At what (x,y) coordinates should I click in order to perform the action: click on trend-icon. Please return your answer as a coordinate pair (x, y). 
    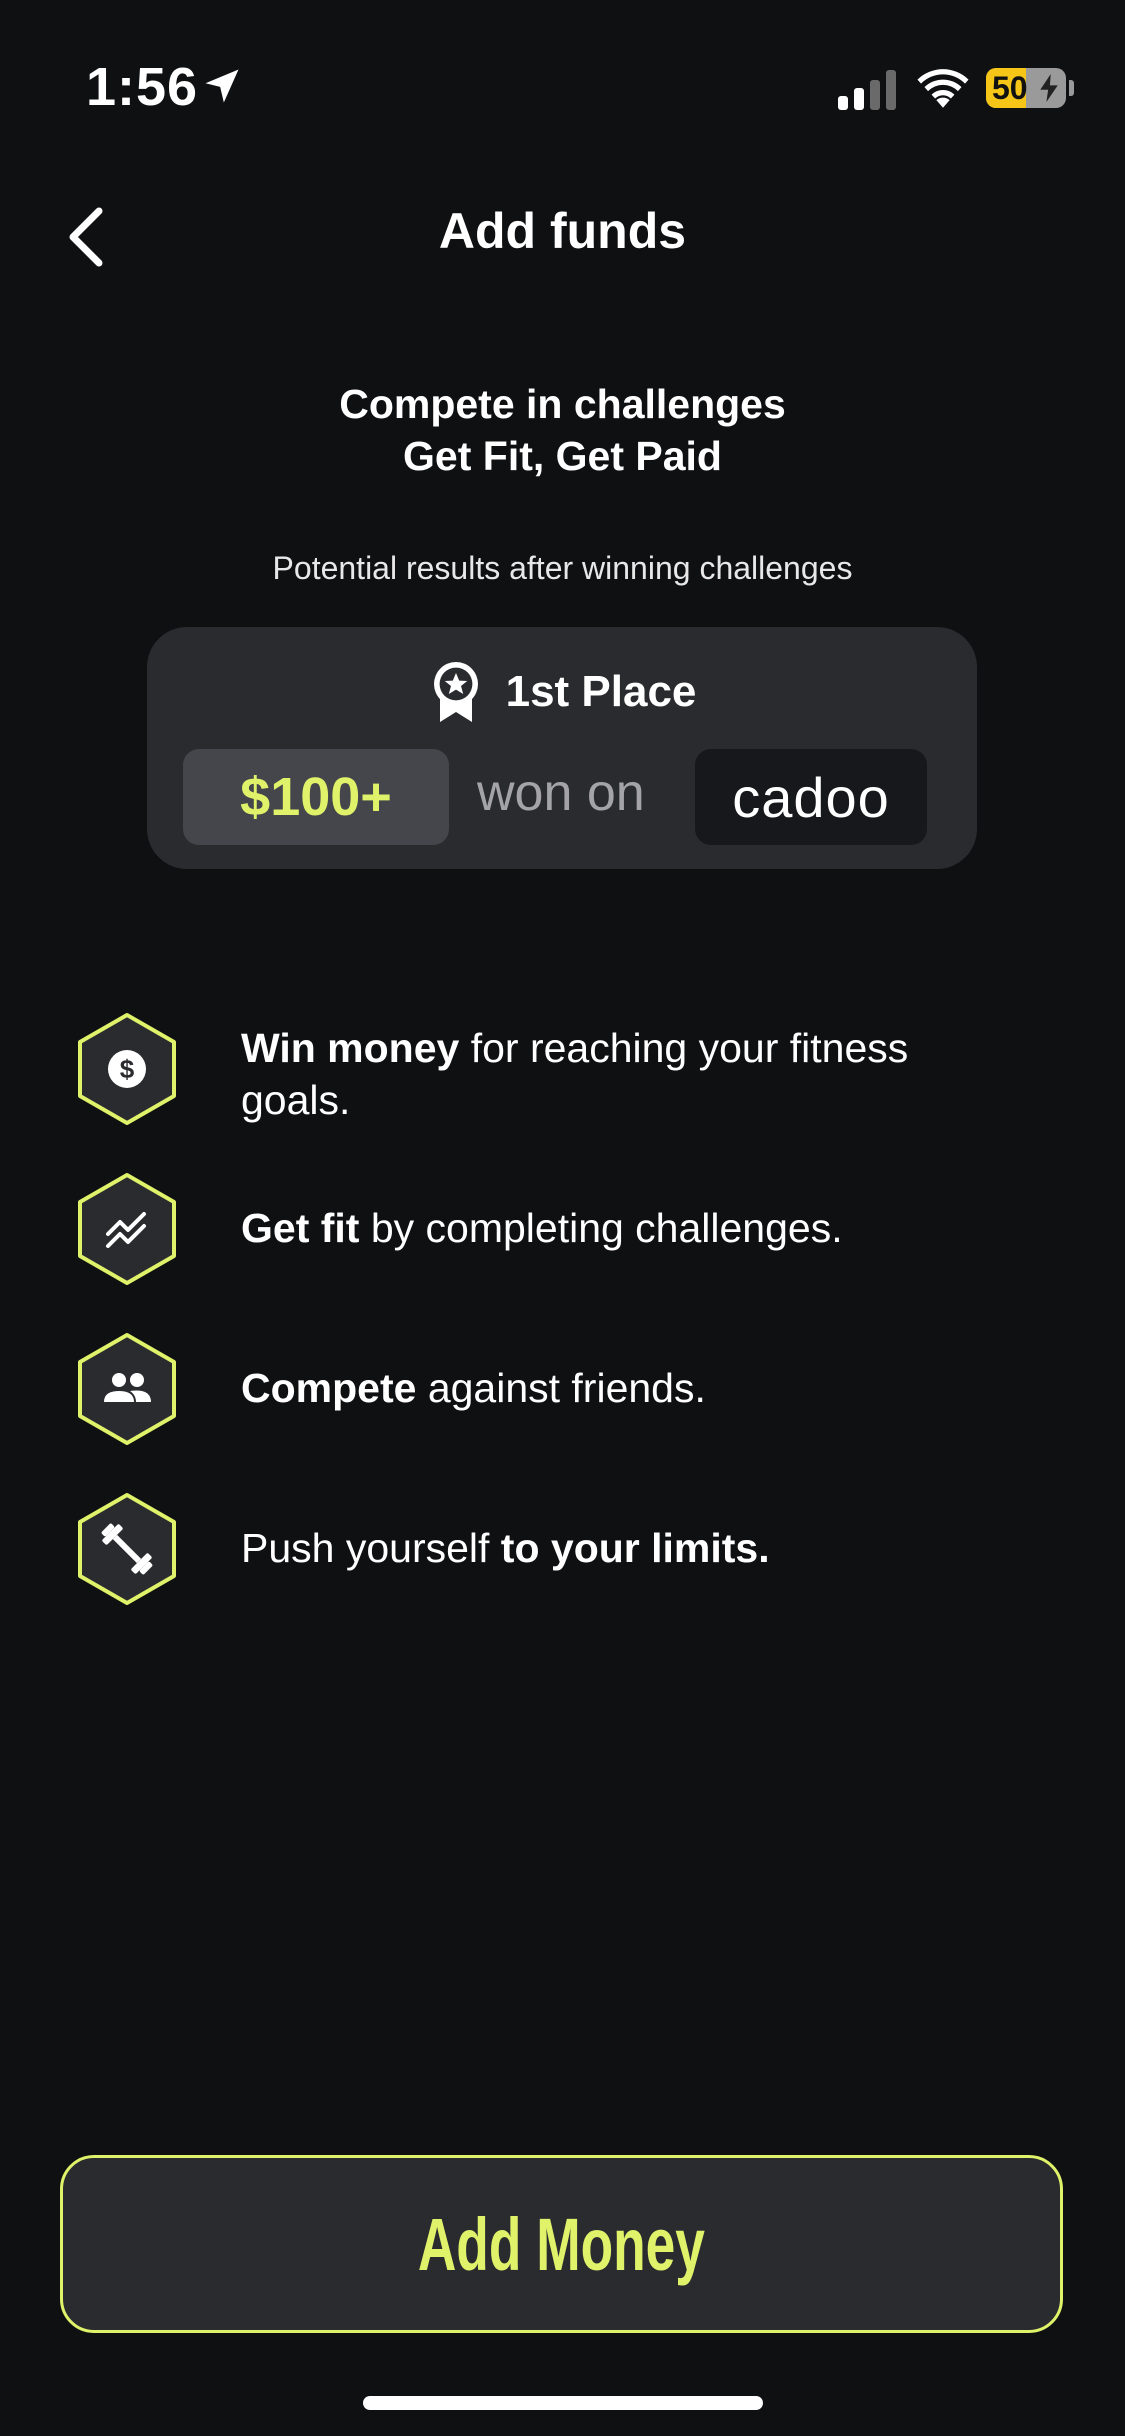
    Looking at the image, I should click on (127, 1229).